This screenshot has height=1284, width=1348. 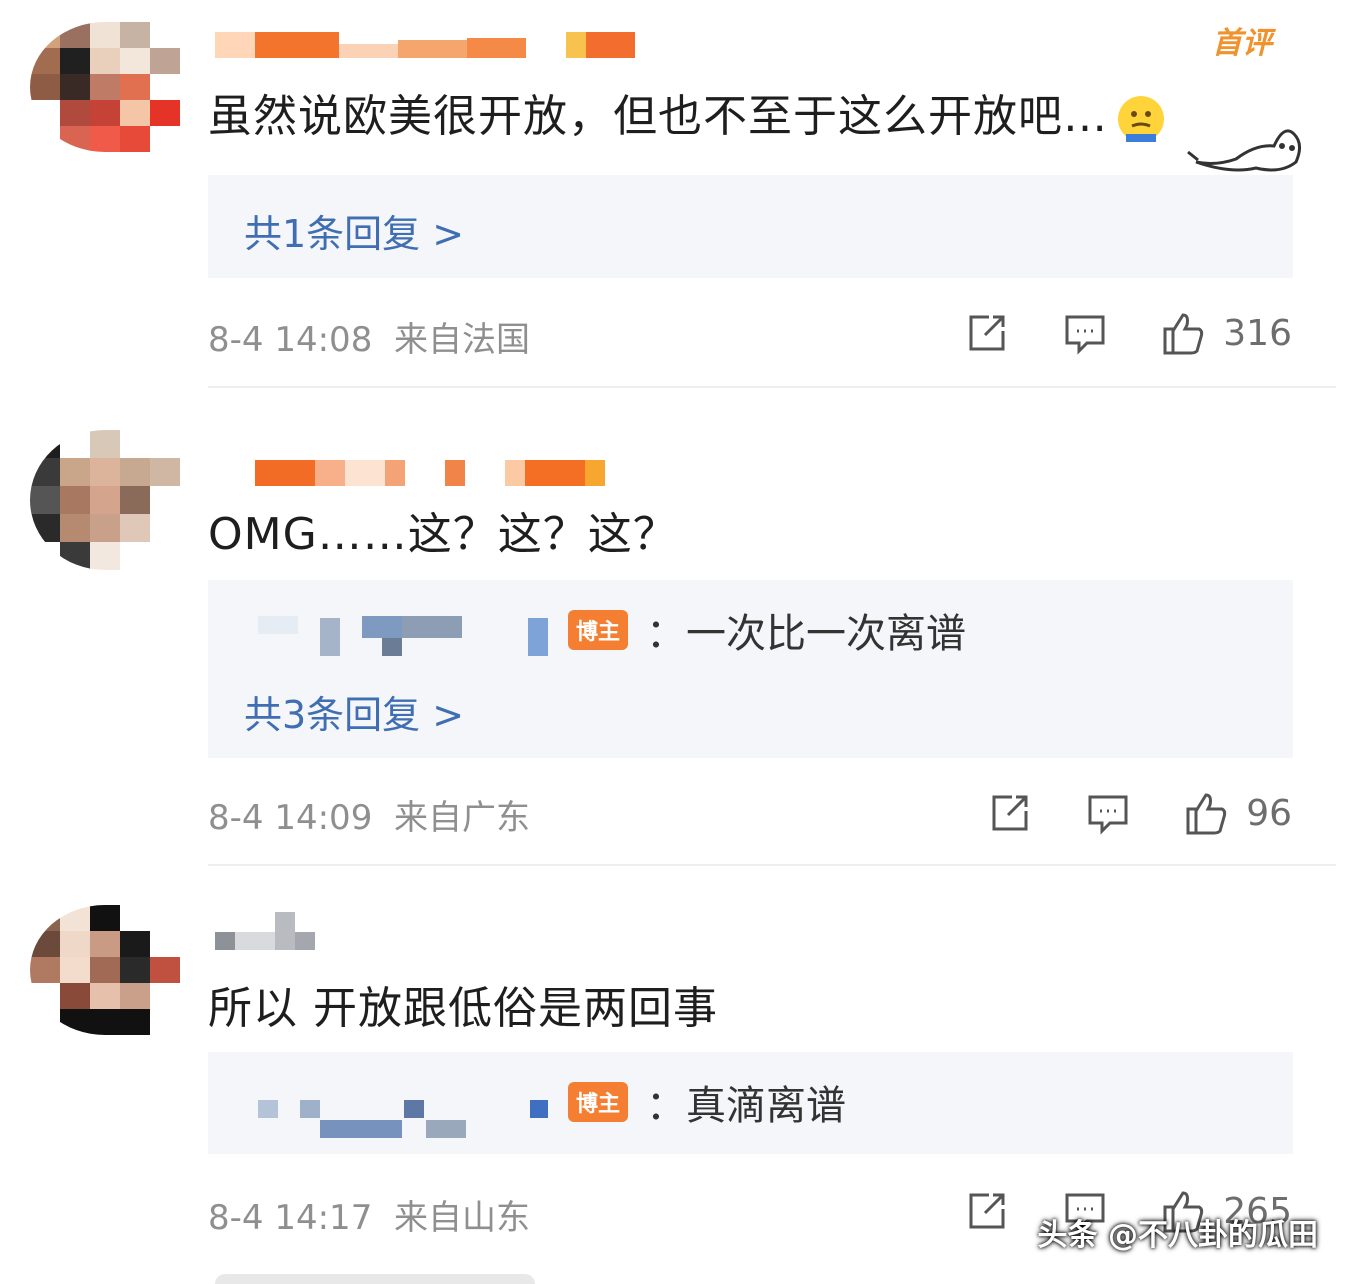 I want to click on comment-actions: 96, so click(x=1140, y=813).